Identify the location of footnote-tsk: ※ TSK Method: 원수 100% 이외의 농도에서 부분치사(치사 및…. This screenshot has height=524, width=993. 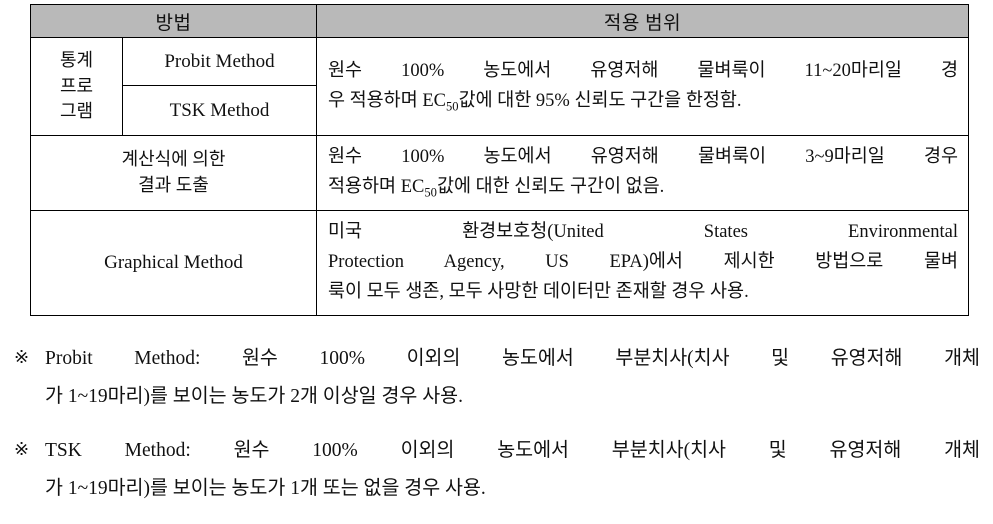
(496, 470).